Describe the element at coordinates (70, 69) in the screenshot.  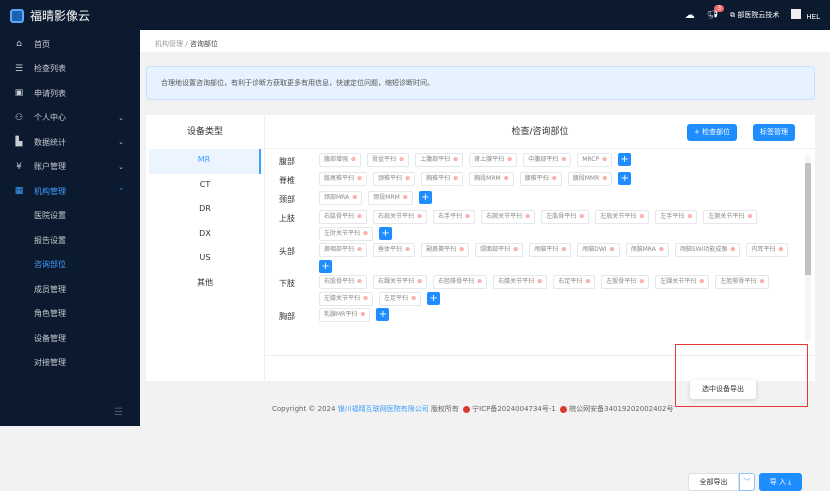
I see `sidebar-item-1: ☰ 检查列表` at that location.